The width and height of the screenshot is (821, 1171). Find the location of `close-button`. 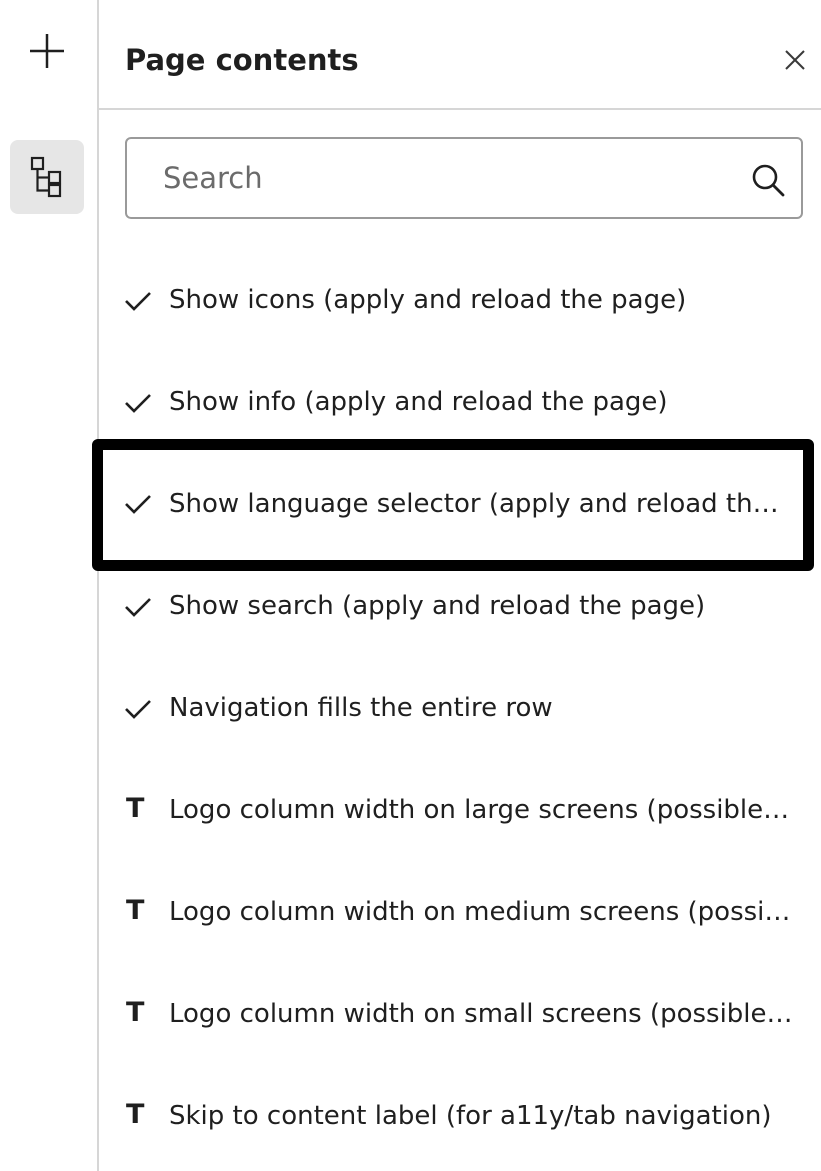

close-button is located at coordinates (795, 60).